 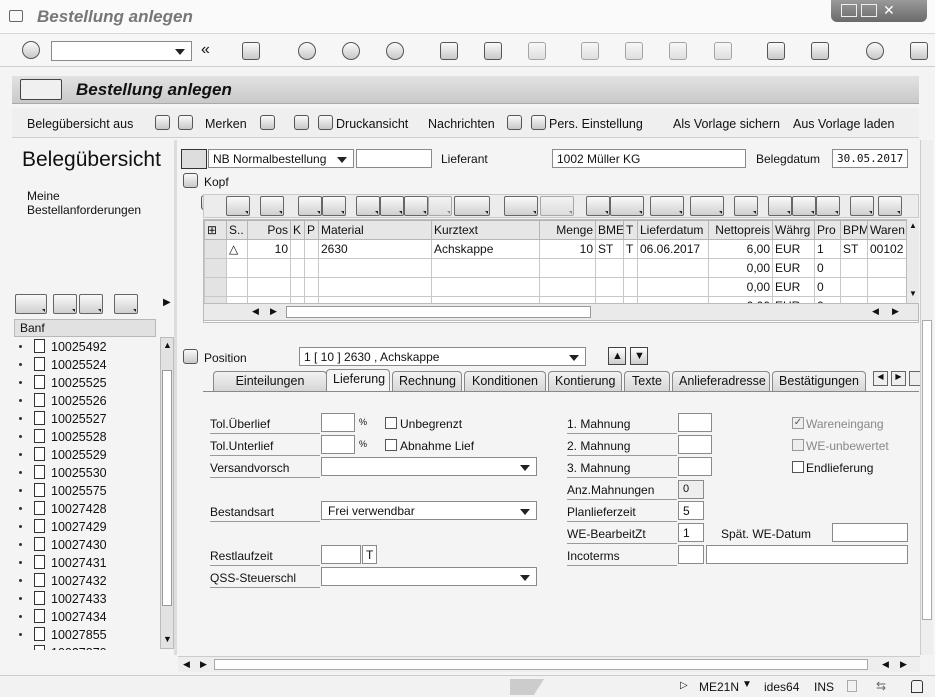 I want to click on tol-ueber-field, so click(x=338, y=422).